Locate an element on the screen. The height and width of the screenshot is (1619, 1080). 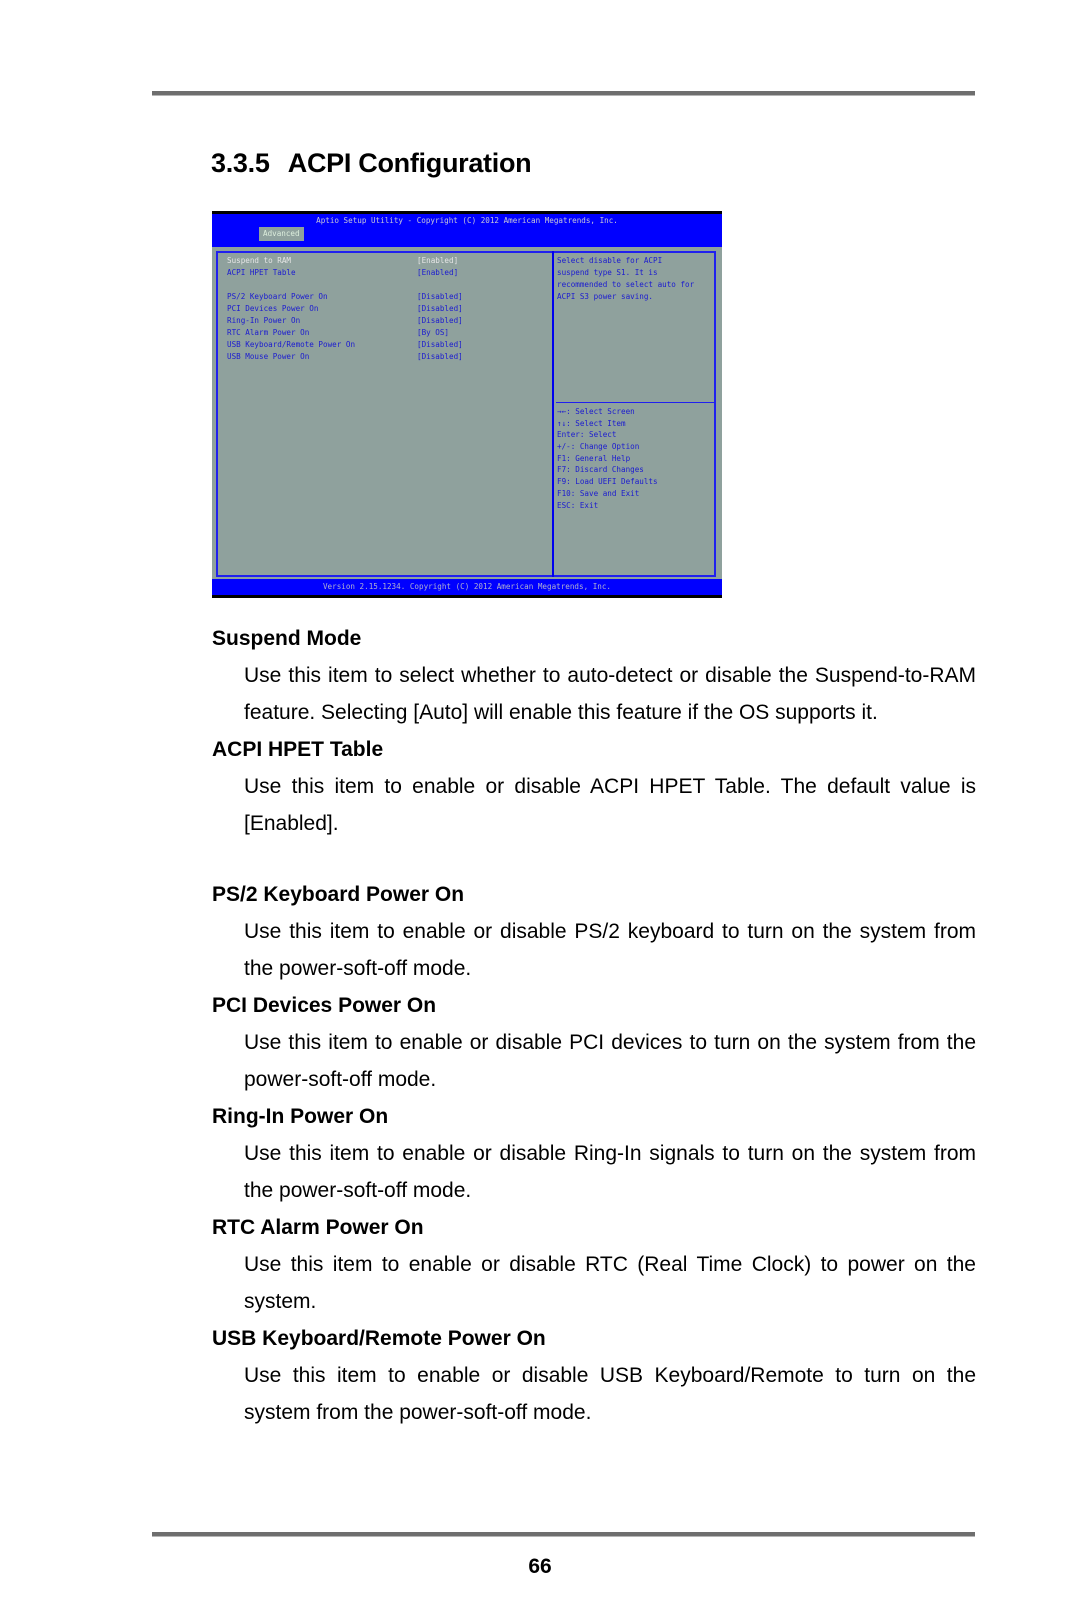
page-number: 66 is located at coordinates (540, 1566).